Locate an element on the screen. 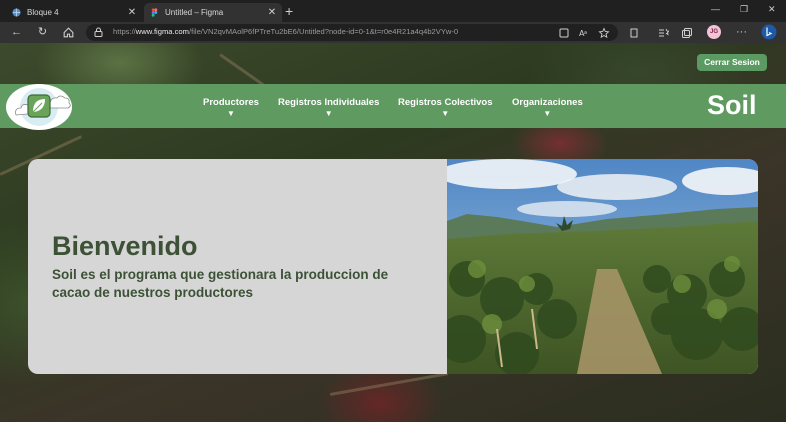 The height and width of the screenshot is (422, 786). logout-button: Cerrar Sesion is located at coordinates (732, 62).